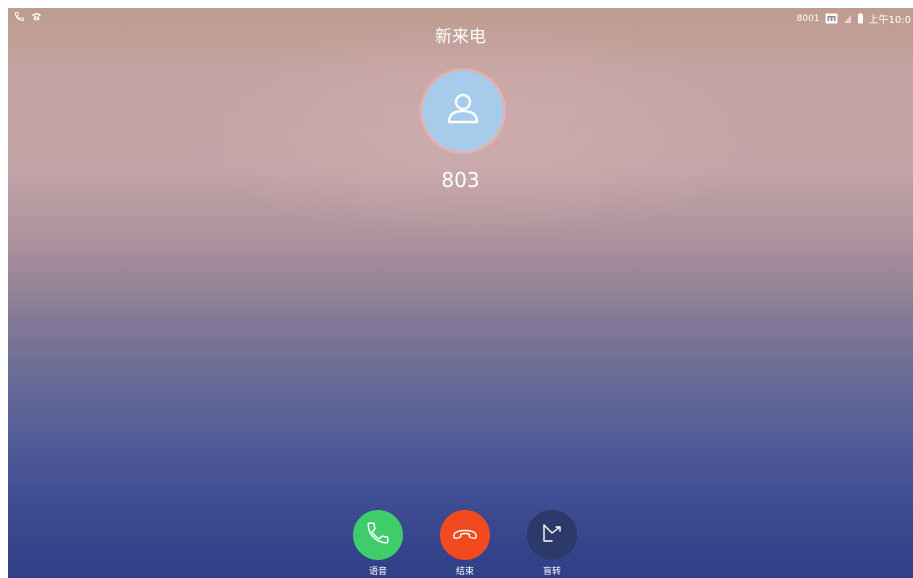  I want to click on status-bar-left, so click(28, 16).